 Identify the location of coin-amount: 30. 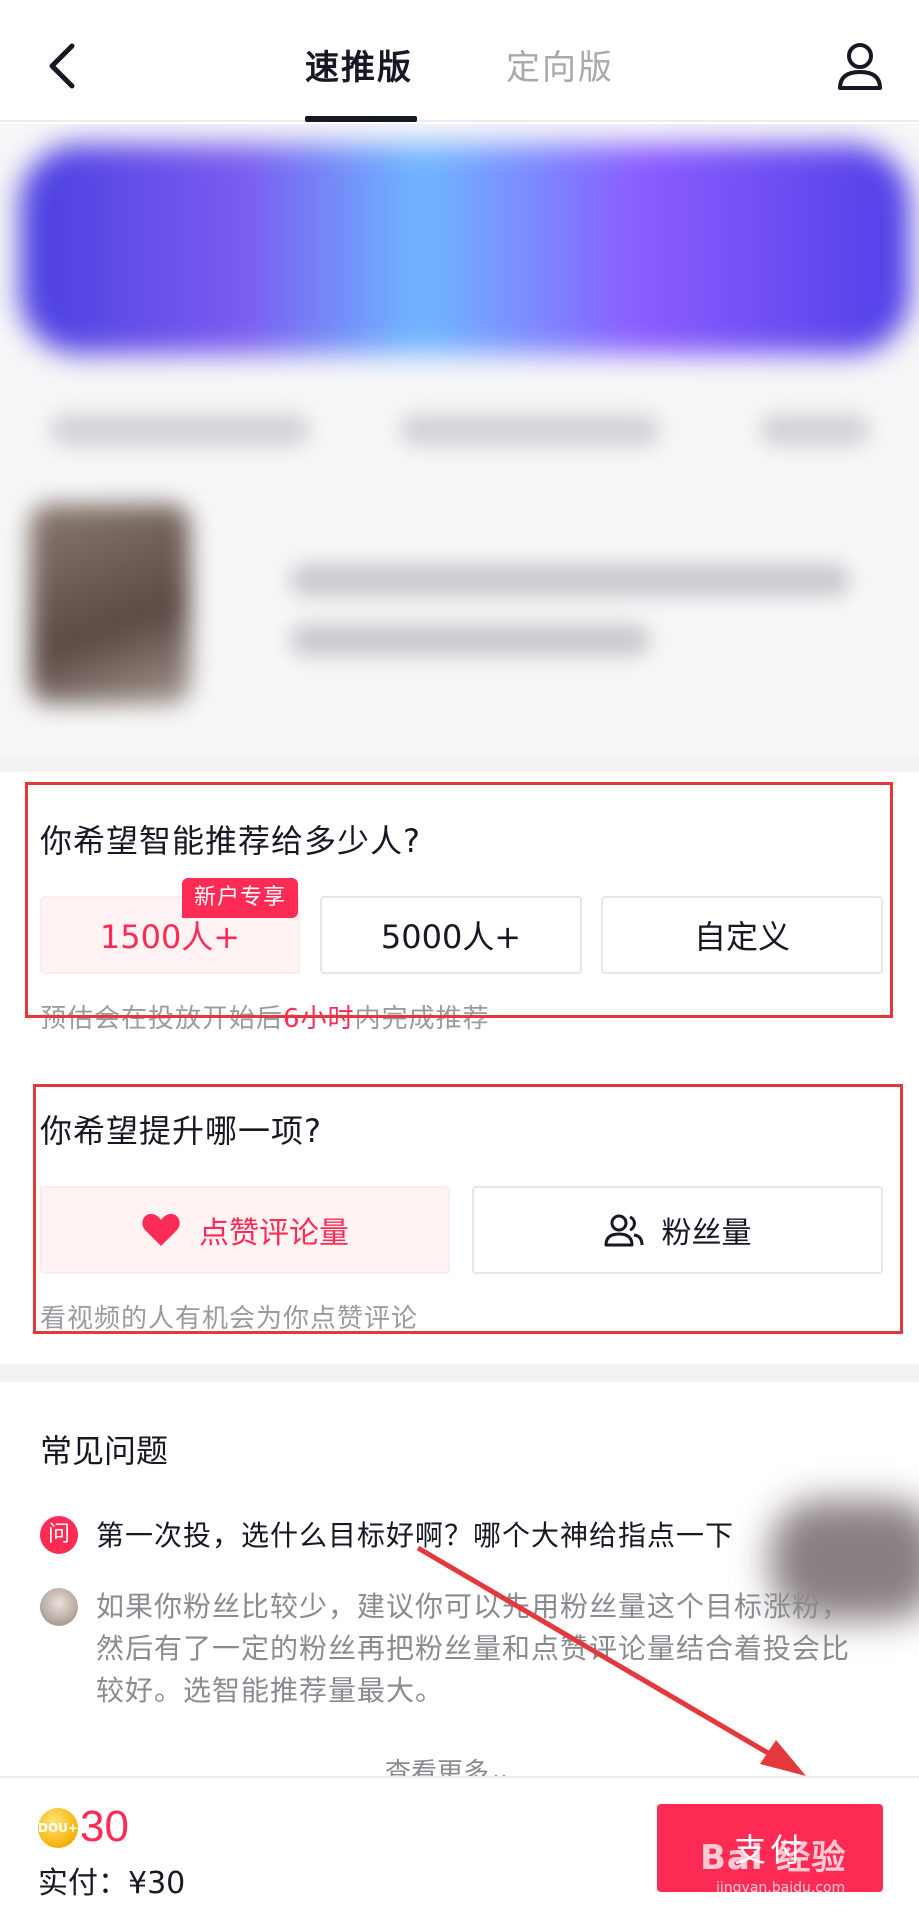
(104, 1826).